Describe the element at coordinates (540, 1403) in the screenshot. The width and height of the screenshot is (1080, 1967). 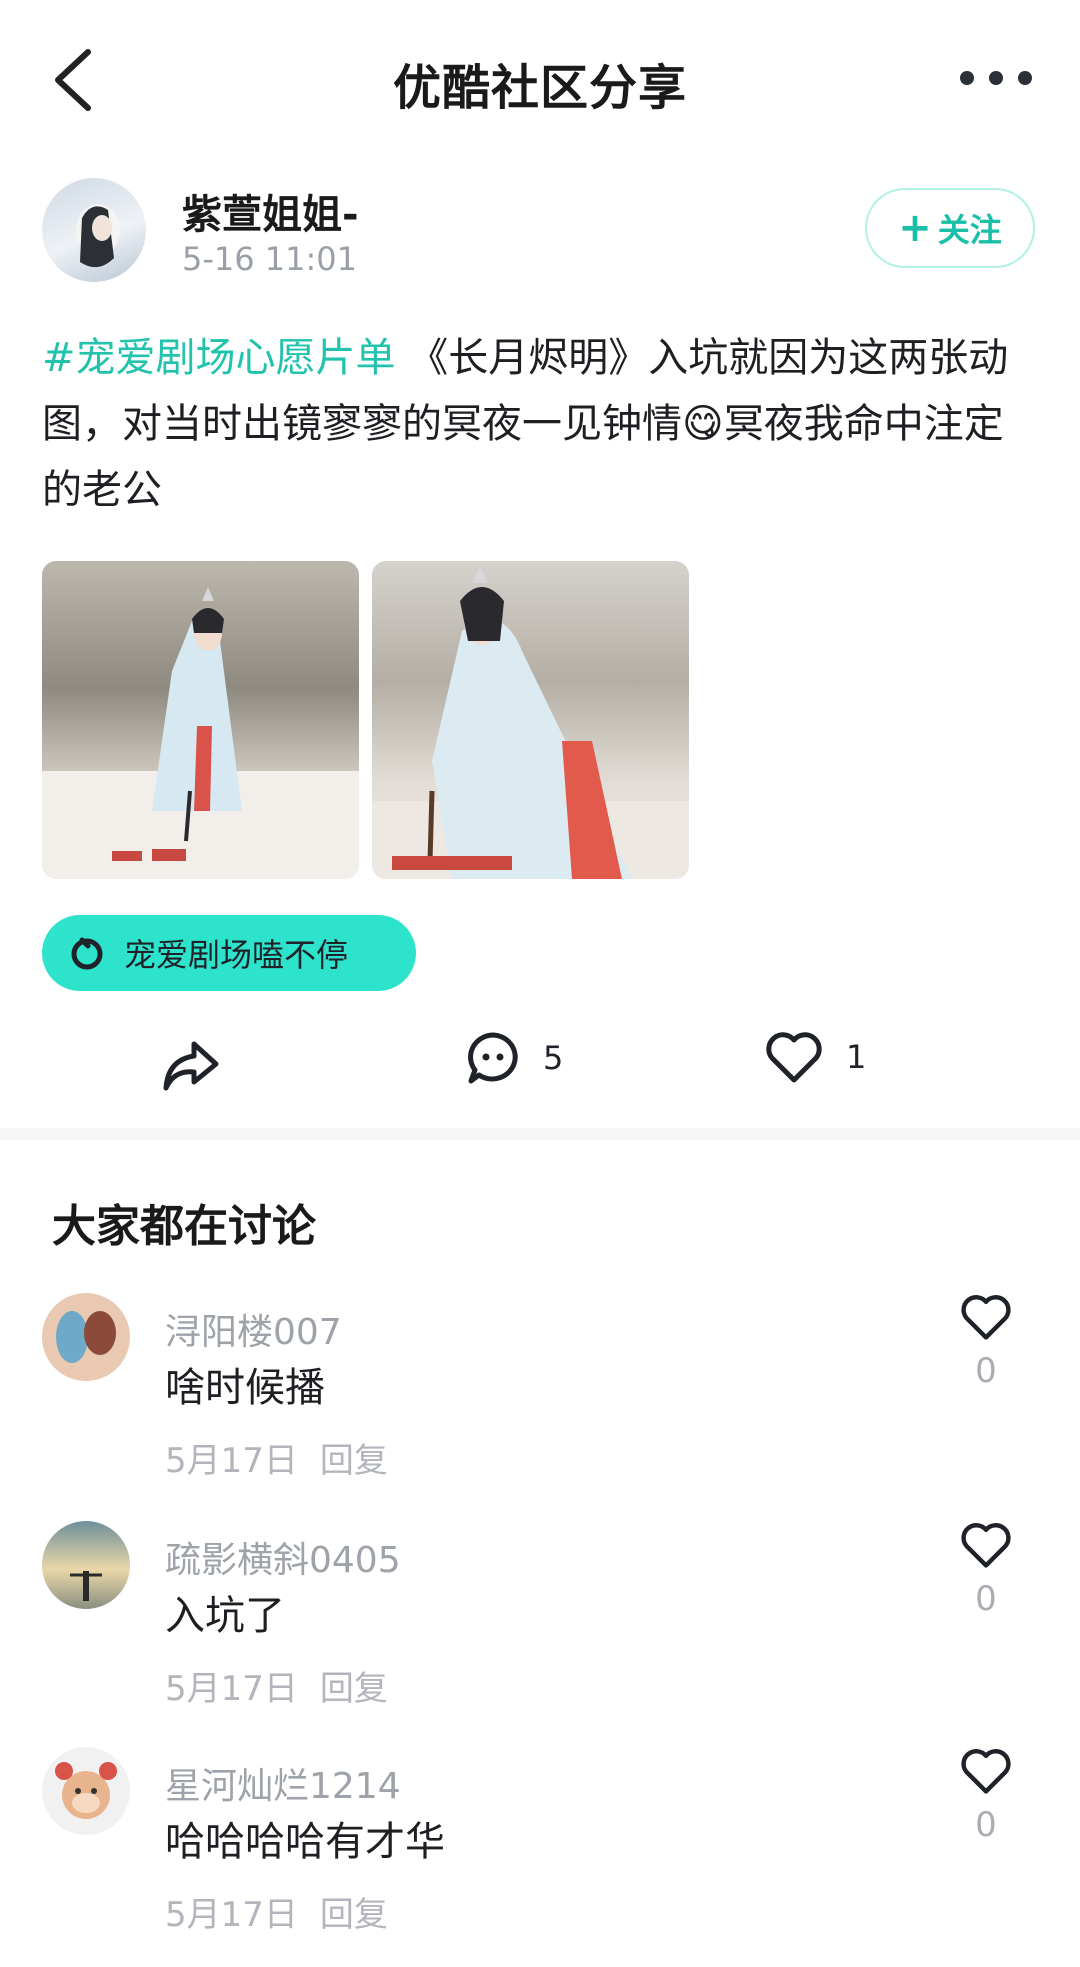
I see `comment-item: 浔阳楼007 啥时候播 5月17日 回复 0` at that location.